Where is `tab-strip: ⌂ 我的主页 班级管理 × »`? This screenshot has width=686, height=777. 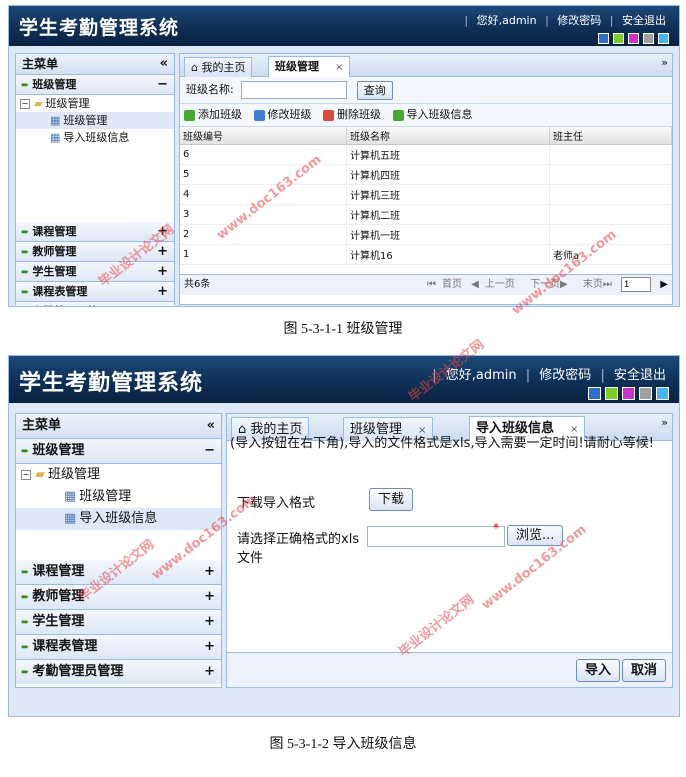 tab-strip: ⌂ 我的主页 班级管理 × » is located at coordinates (426, 65).